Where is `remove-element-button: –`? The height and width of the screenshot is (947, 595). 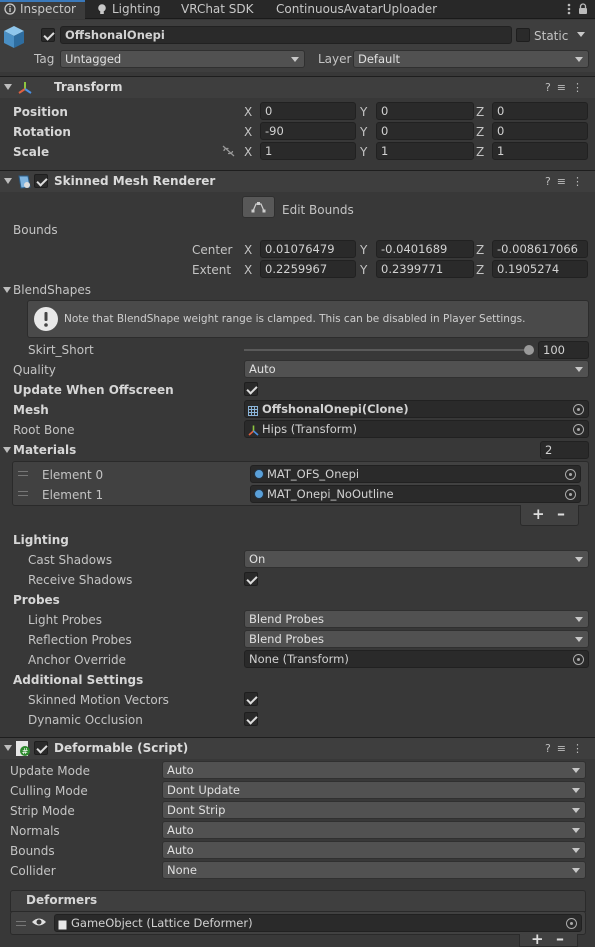
remove-element-button: – is located at coordinates (561, 513).